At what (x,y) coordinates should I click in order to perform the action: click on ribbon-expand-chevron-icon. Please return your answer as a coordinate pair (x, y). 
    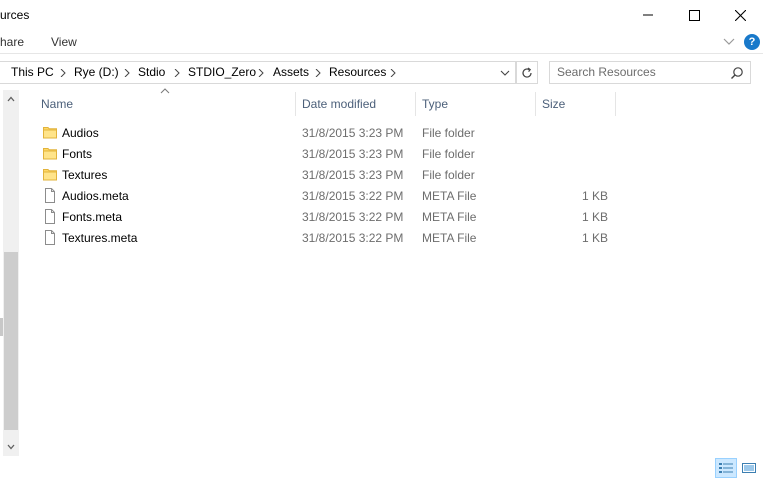
    Looking at the image, I should click on (729, 42).